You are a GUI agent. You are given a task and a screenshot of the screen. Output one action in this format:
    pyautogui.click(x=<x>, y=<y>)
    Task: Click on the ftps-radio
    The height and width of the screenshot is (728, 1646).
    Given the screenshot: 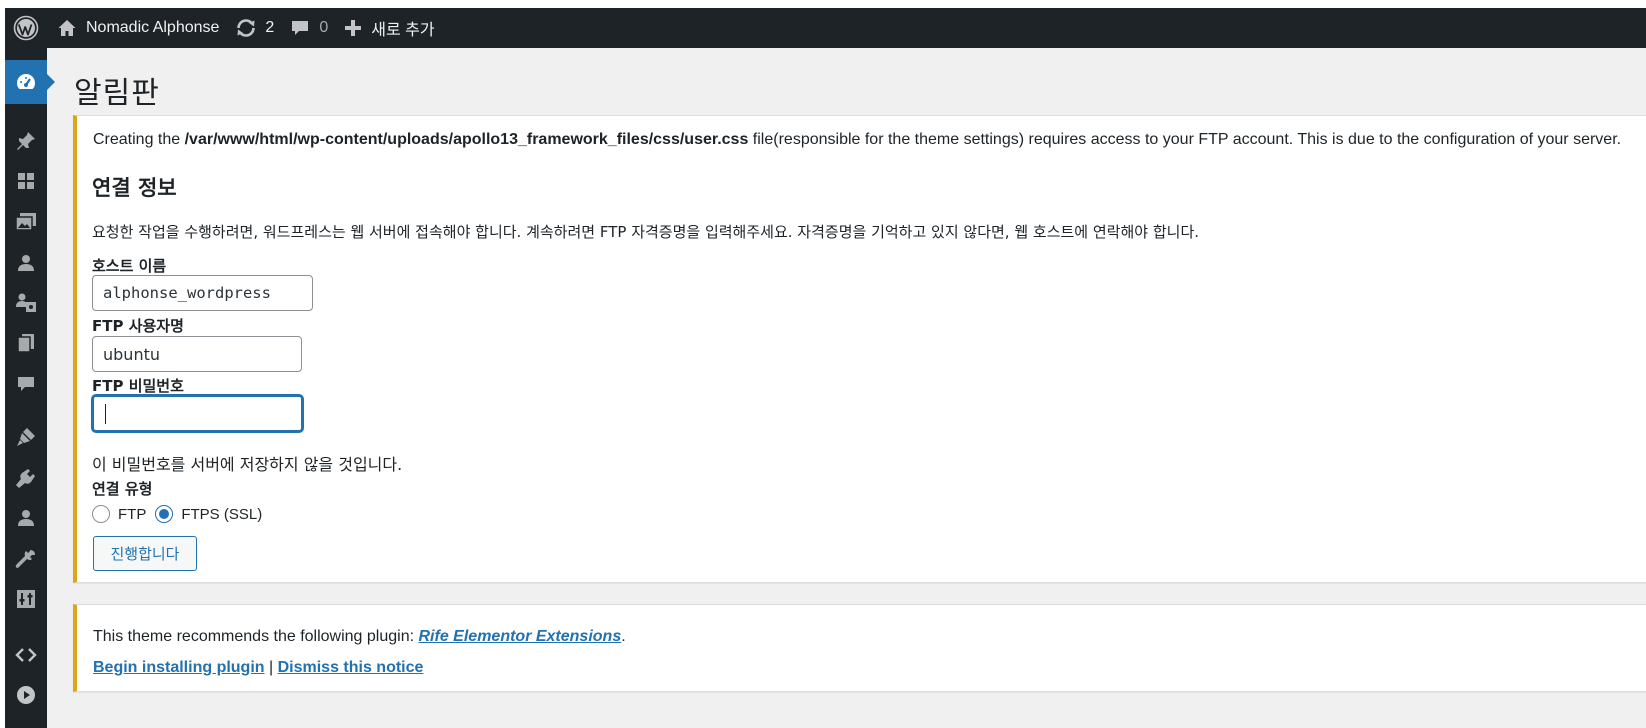 What is the action you would take?
    pyautogui.click(x=164, y=514)
    